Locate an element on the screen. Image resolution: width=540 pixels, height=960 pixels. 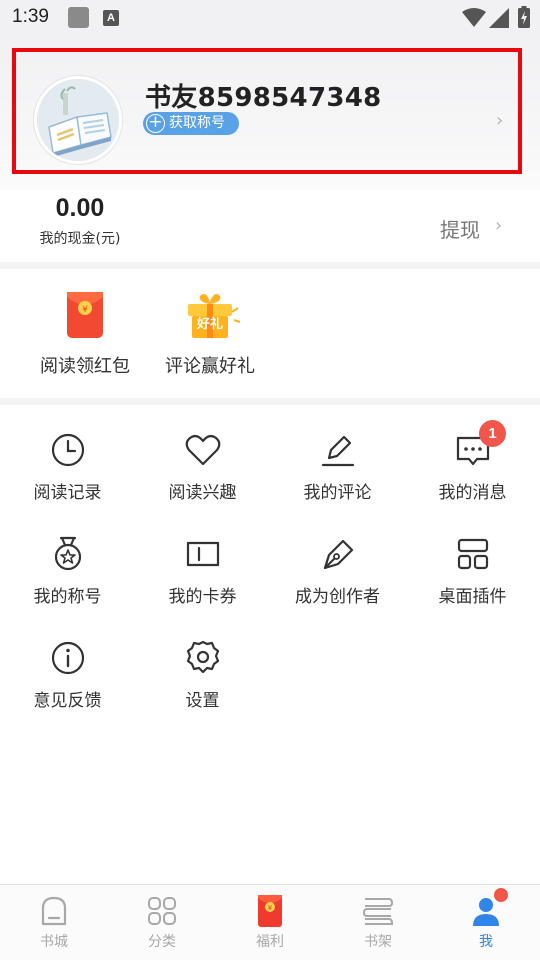
bottom-nav: 书城 分类 ¥ 福利 书架 我 is located at coordinates (270, 922).